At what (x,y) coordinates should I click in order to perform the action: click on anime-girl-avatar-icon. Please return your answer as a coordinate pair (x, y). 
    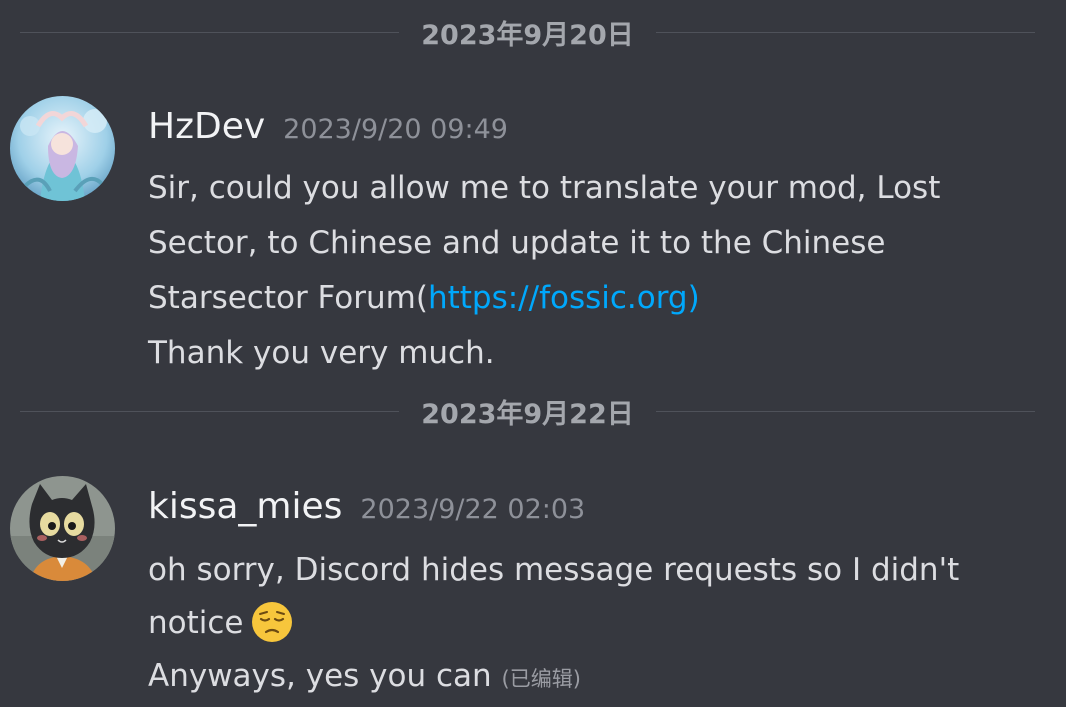
    Looking at the image, I should click on (62, 148).